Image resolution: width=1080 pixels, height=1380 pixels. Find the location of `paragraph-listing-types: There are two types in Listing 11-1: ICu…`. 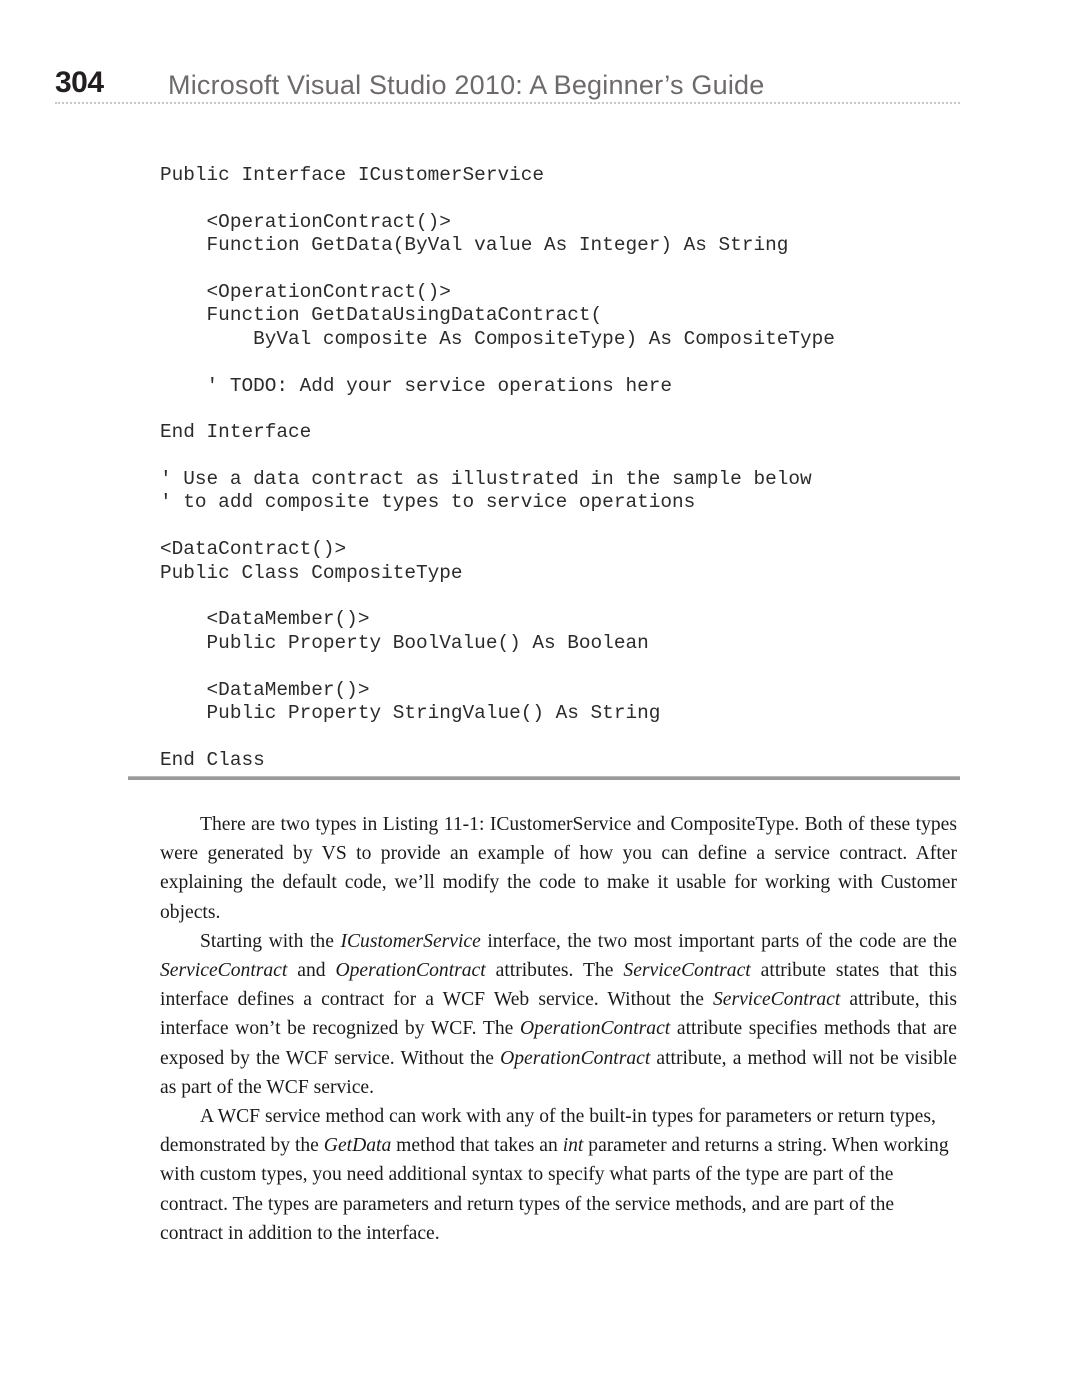

paragraph-listing-types: There are two types in Listing 11-1: ICu… is located at coordinates (558, 868).